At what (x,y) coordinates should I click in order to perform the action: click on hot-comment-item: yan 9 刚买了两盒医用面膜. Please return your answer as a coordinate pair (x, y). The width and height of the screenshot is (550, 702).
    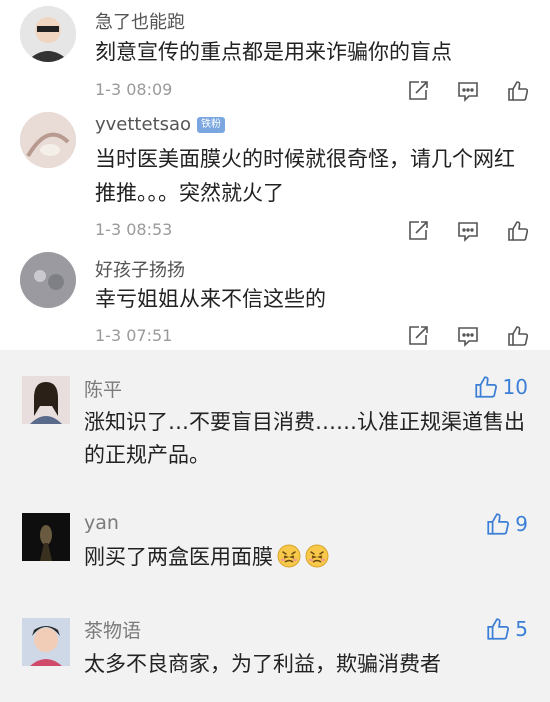
    Looking at the image, I should click on (275, 555).